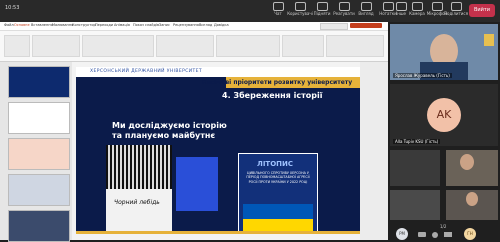  Describe the element at coordinates (275, 164) in the screenshot. I see `book-right-title: ЛІТОПИС` at that location.